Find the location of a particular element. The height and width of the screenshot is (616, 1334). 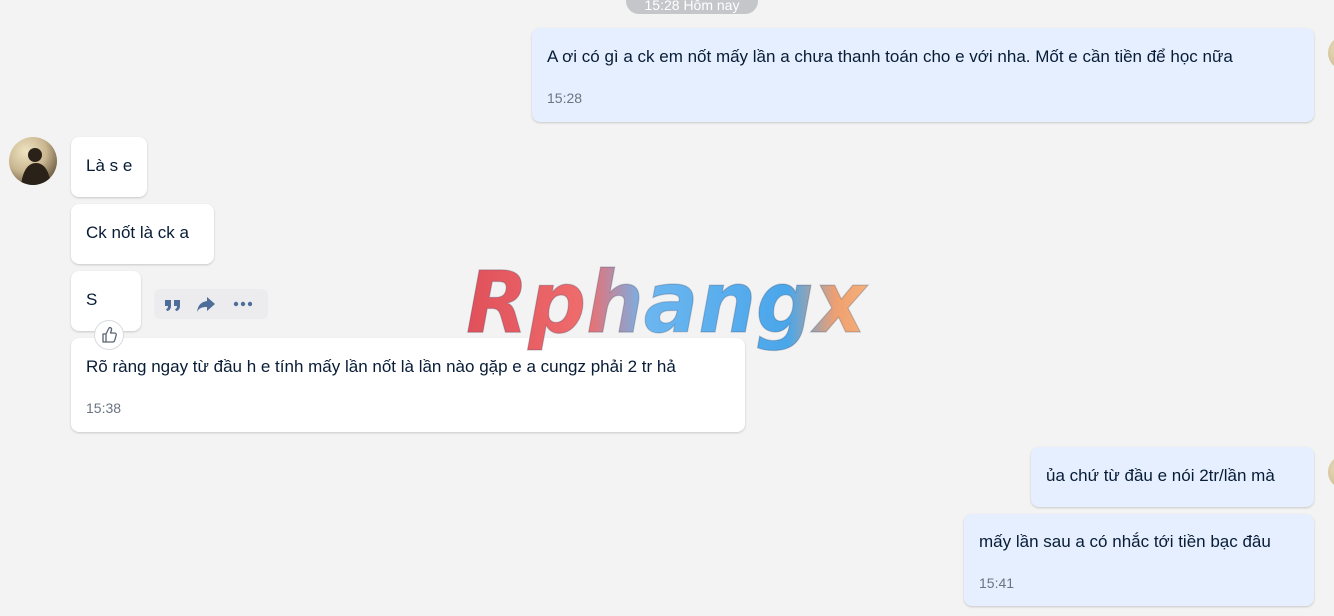

message-text: Là s e is located at coordinates (109, 165).